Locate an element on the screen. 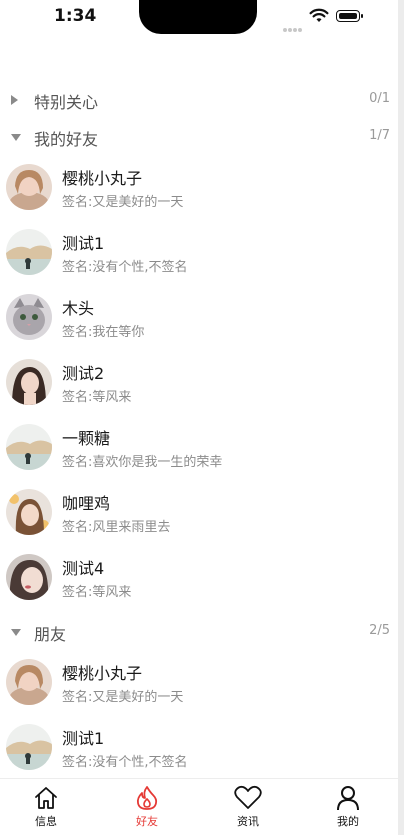  tab-mine: 我的 is located at coordinates (348, 809).